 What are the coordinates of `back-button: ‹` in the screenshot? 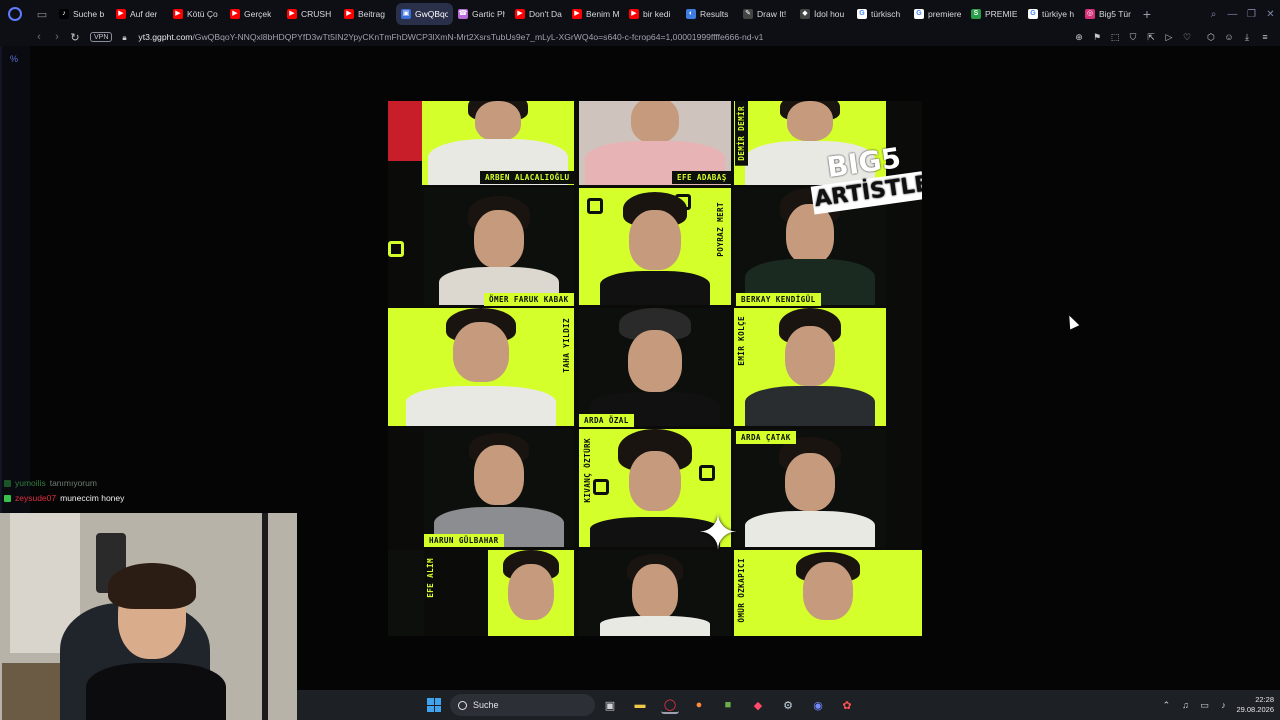 It's located at (39, 37).